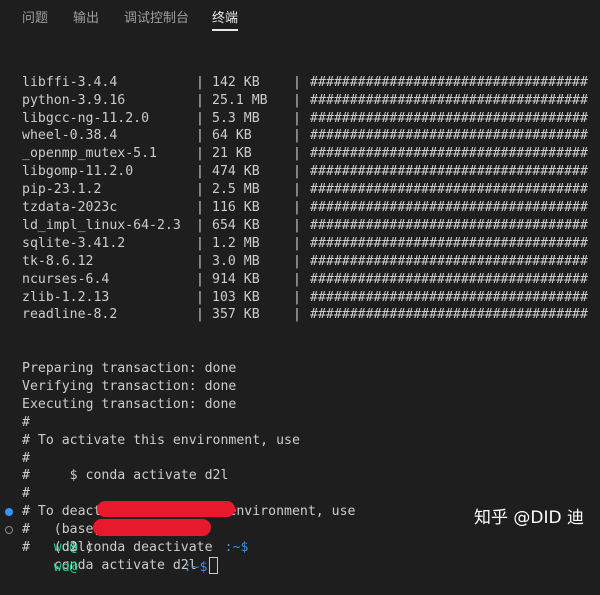 This screenshot has width=600, height=595. I want to click on panel-tab-bar: 问题 输出 调试控制台 终端, so click(300, 16).